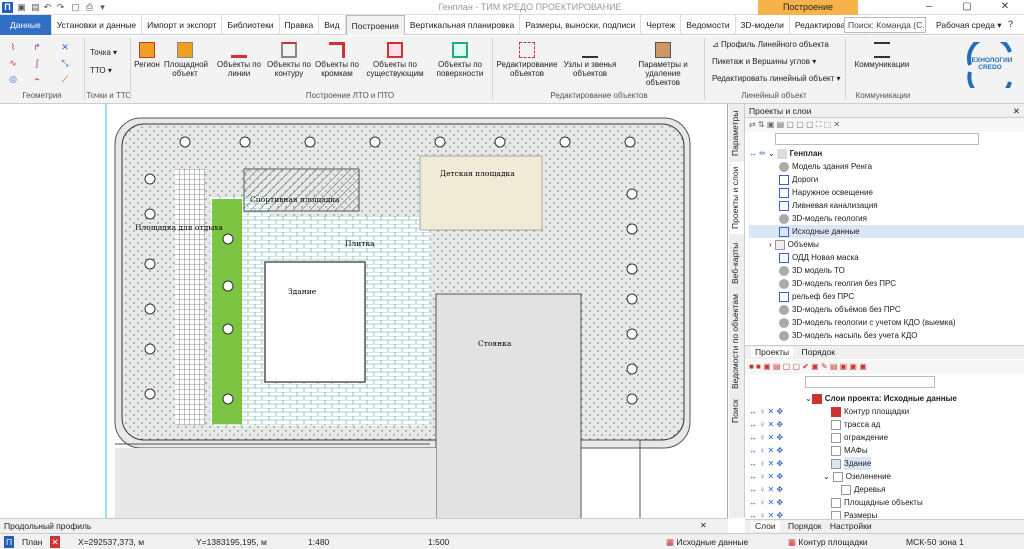 This screenshot has height=549, width=1024. What do you see at coordinates (395, 60) in the screenshot?
I see `objects-by-existing-button: Объекты по существующим` at bounding box center [395, 60].